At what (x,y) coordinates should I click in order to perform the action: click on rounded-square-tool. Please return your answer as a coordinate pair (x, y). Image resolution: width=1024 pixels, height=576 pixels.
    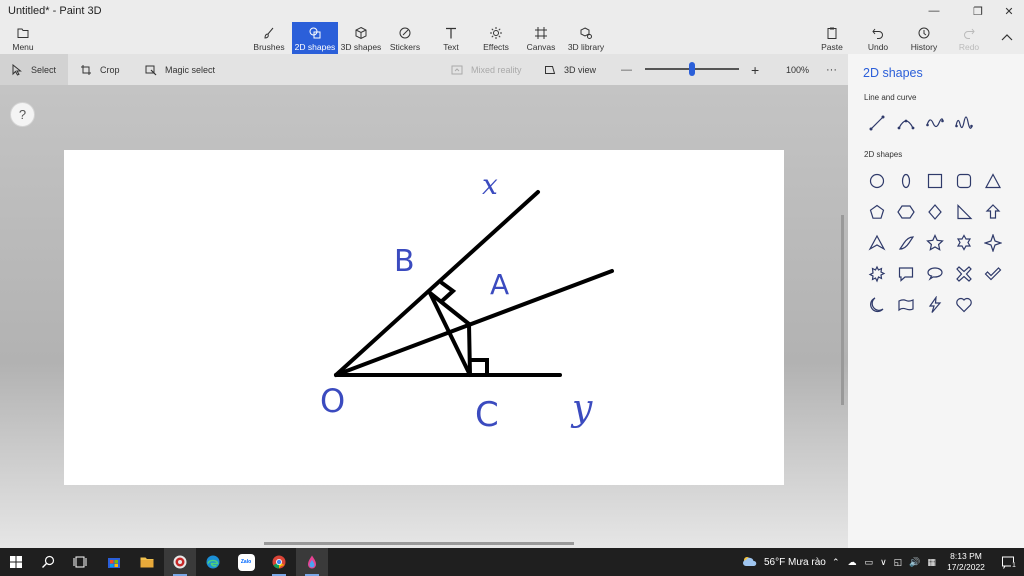
    Looking at the image, I should click on (964, 181).